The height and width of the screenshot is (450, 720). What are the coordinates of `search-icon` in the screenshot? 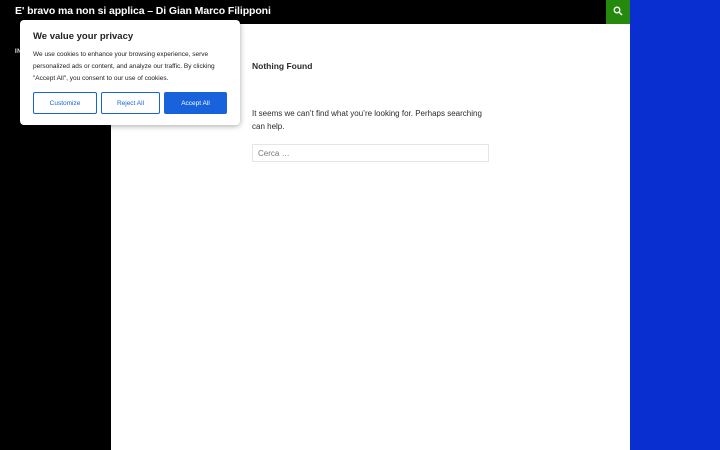 It's located at (618, 12).